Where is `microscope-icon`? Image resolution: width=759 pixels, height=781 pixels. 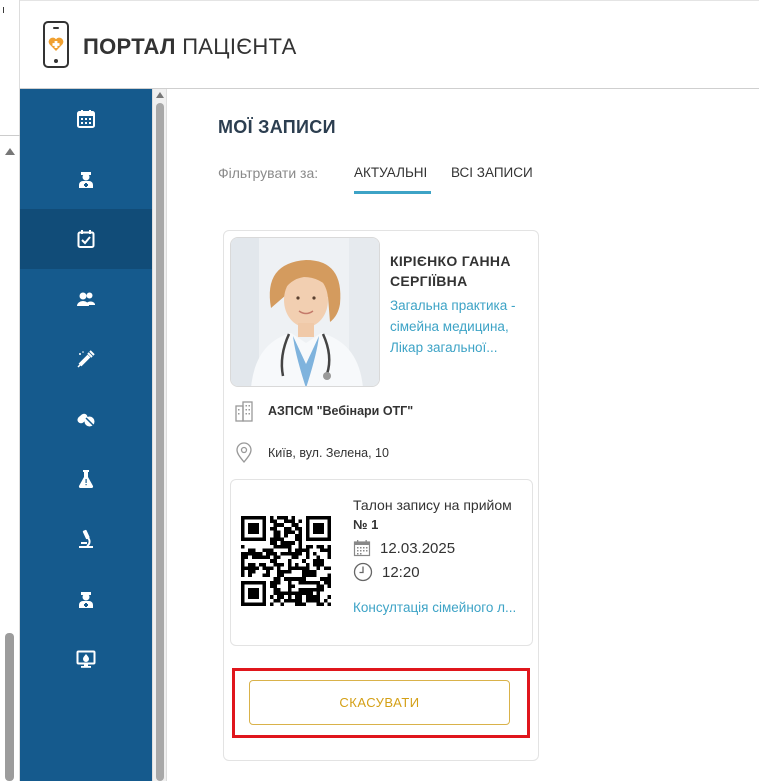 microscope-icon is located at coordinates (86, 538).